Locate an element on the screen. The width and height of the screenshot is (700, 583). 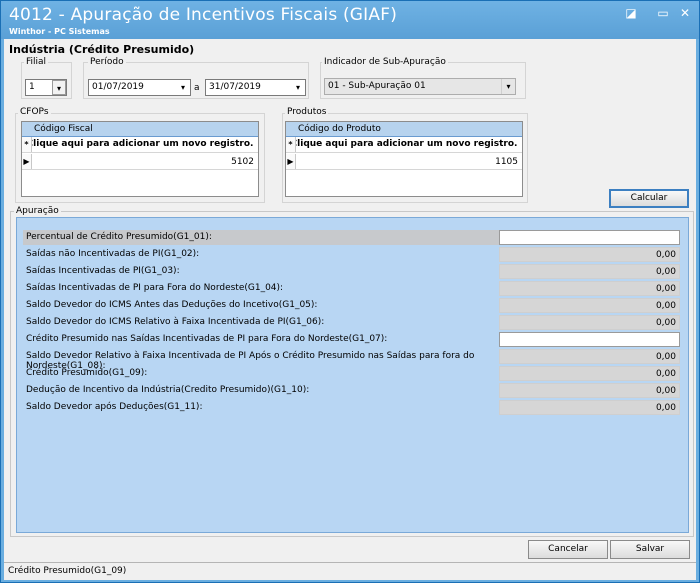
calcular-button: Calcular is located at coordinates (649, 198).